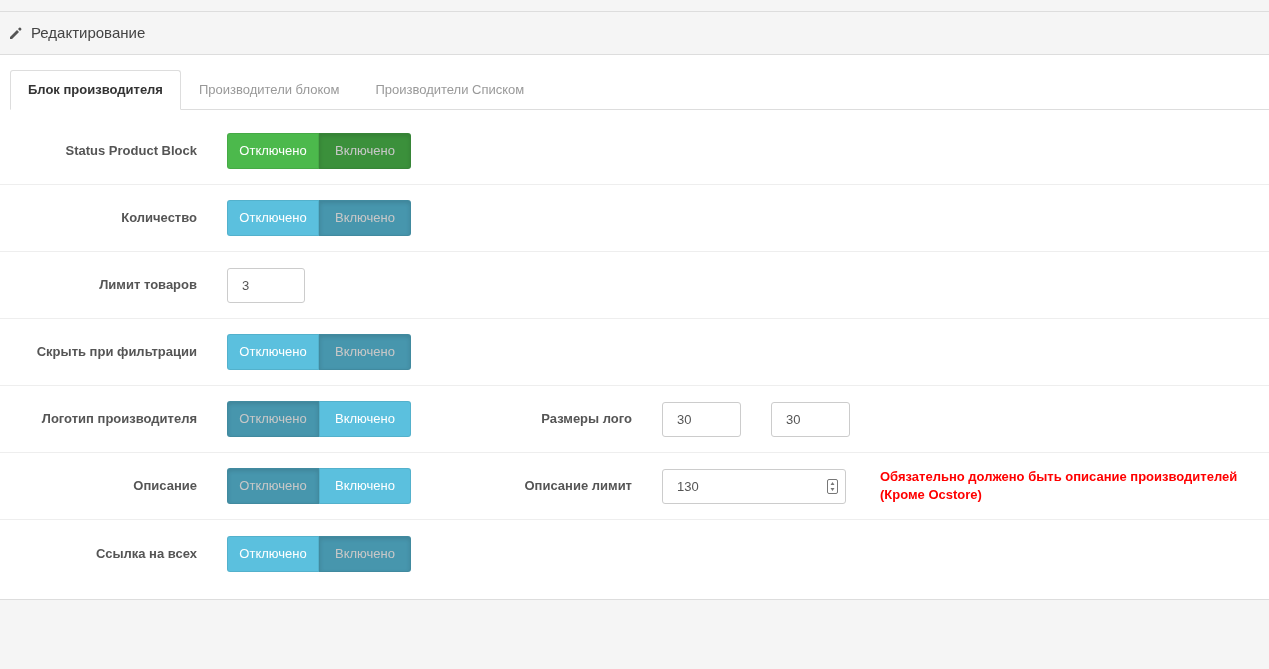 The image size is (1269, 669). What do you see at coordinates (116, 352) in the screenshot?
I see `field-label: Скрыть при фильтрации` at bounding box center [116, 352].